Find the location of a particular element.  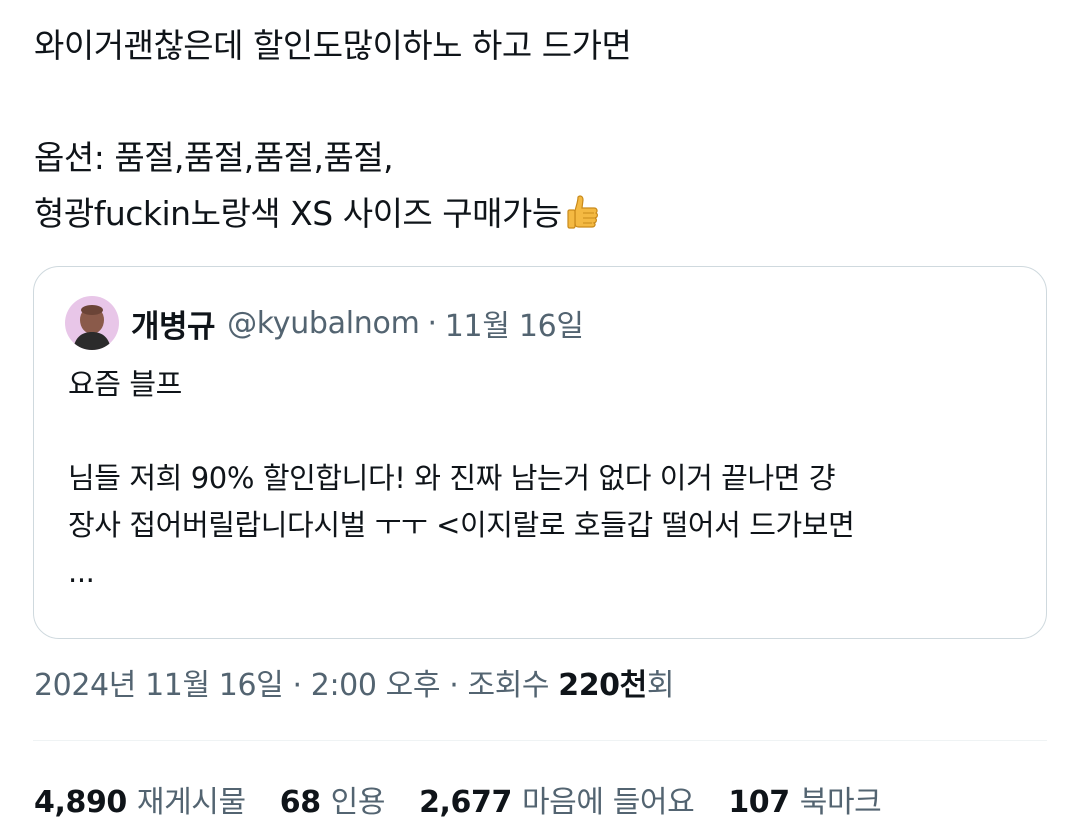

stat-reposts: 4,890 재게시물 is located at coordinates (140, 799).